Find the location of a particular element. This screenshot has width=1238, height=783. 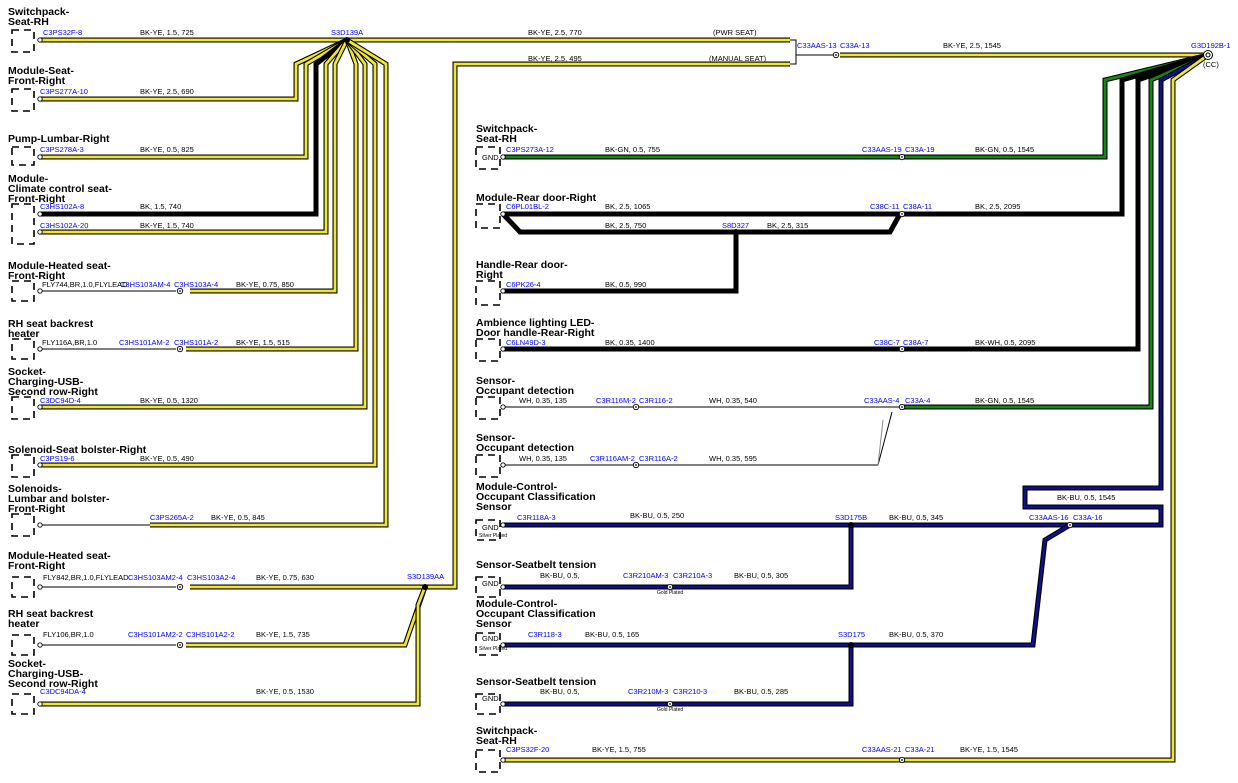

wire-label: BK-YE, 2.5, 690 is located at coordinates (167, 91).